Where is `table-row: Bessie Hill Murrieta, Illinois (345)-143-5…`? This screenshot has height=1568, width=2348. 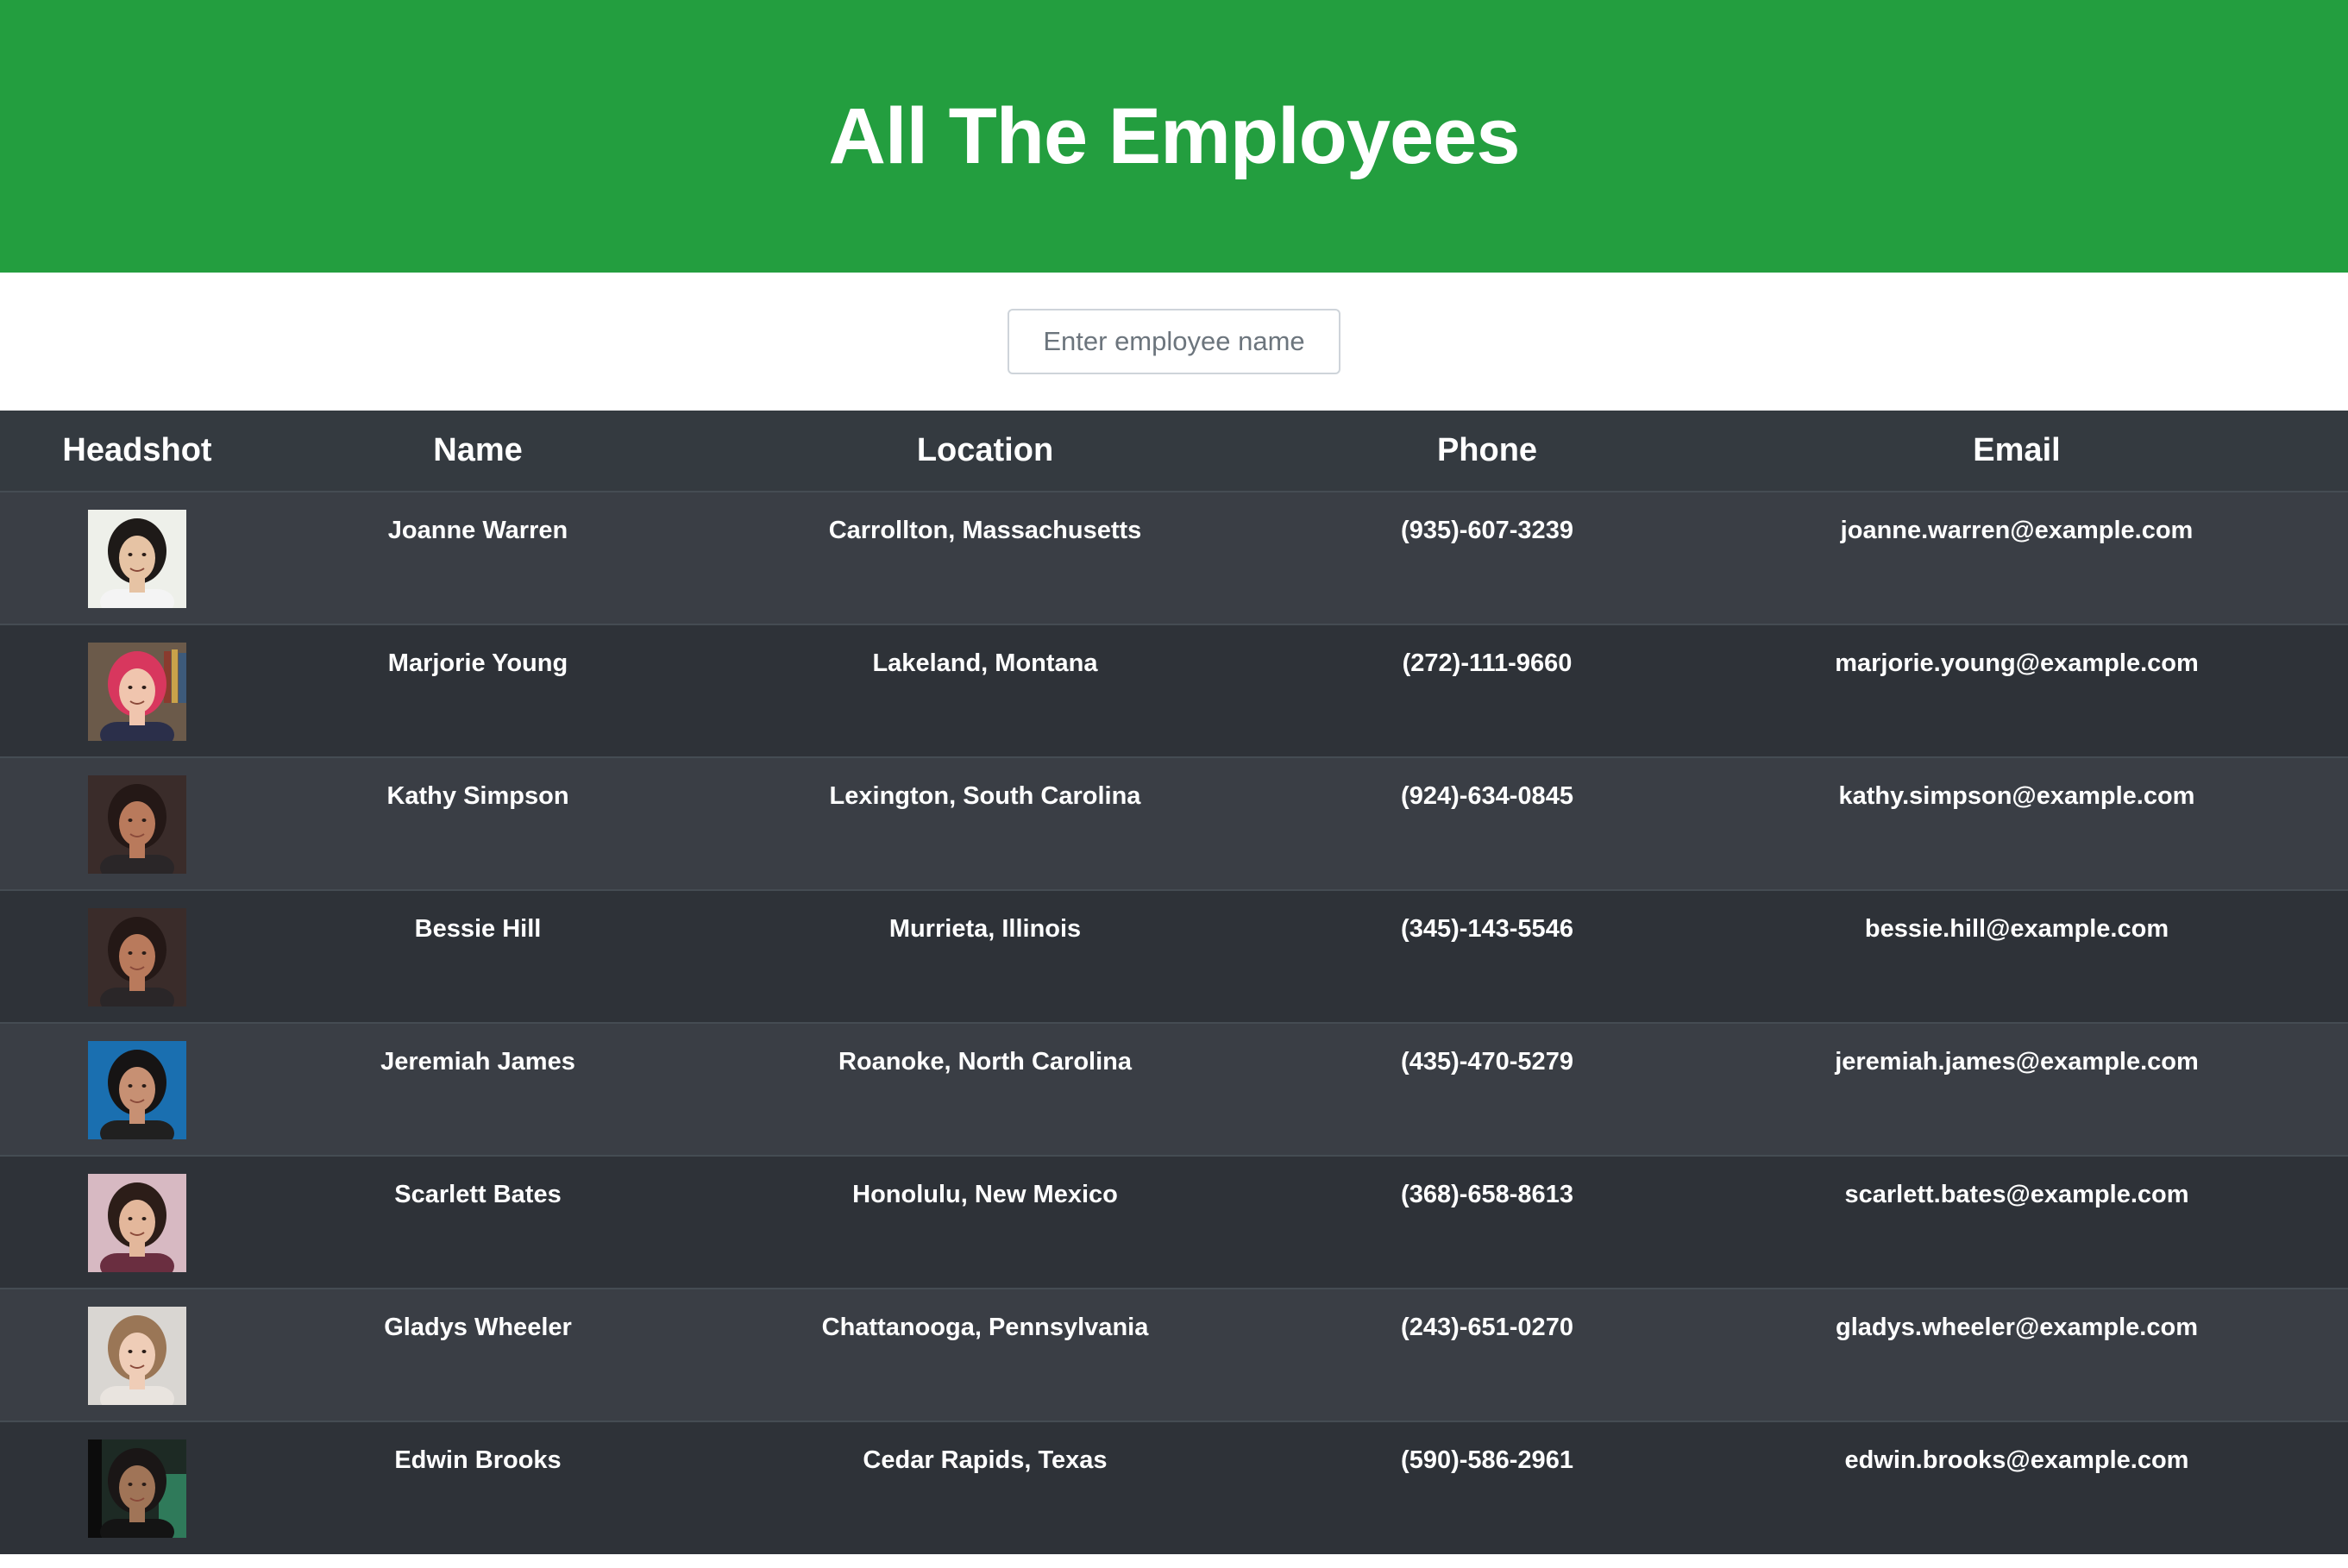 table-row: Bessie Hill Murrieta, Illinois (345)-143-5… is located at coordinates (1174, 956).